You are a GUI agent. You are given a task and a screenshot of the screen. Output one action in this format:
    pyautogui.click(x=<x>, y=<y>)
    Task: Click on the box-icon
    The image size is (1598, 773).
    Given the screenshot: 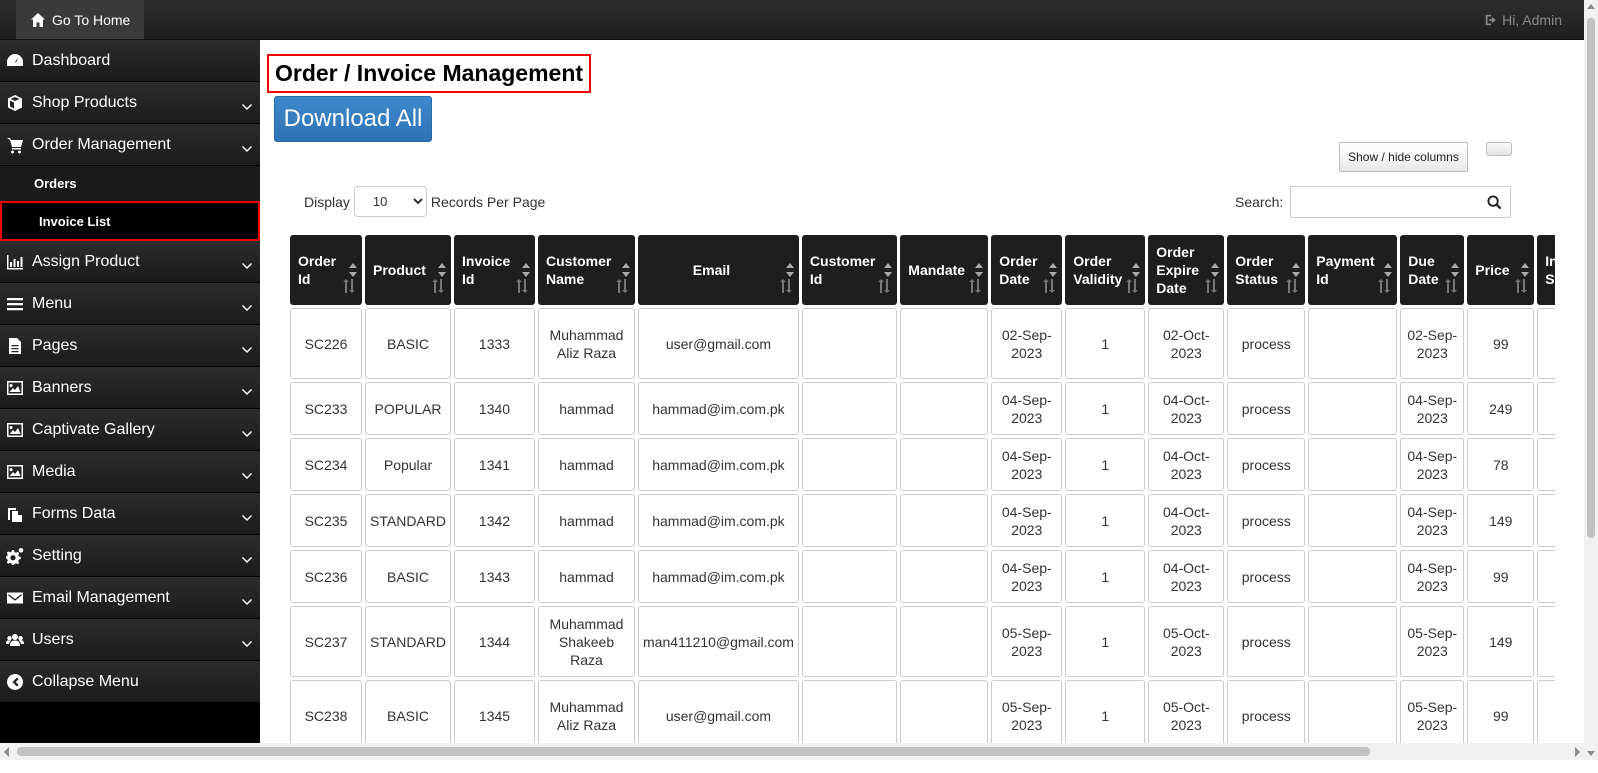 What is the action you would take?
    pyautogui.click(x=15, y=103)
    